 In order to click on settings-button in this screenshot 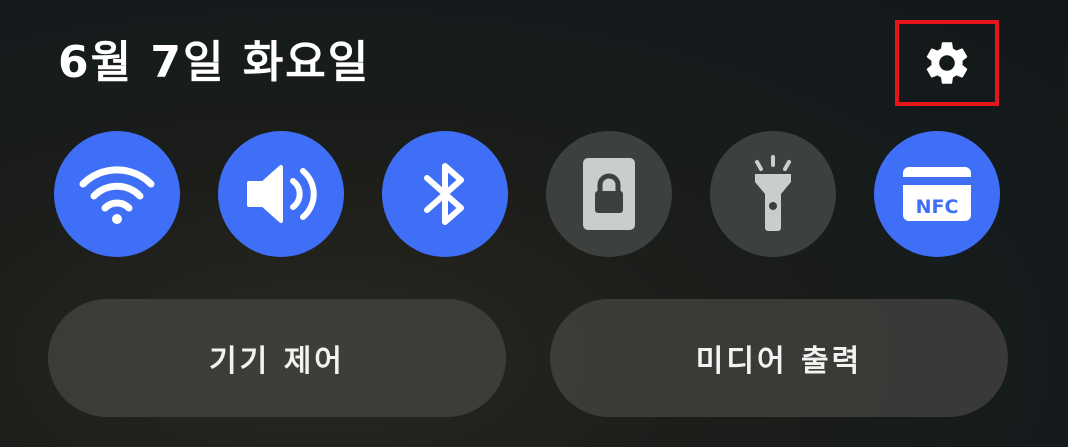, I will do `click(947, 63)`.